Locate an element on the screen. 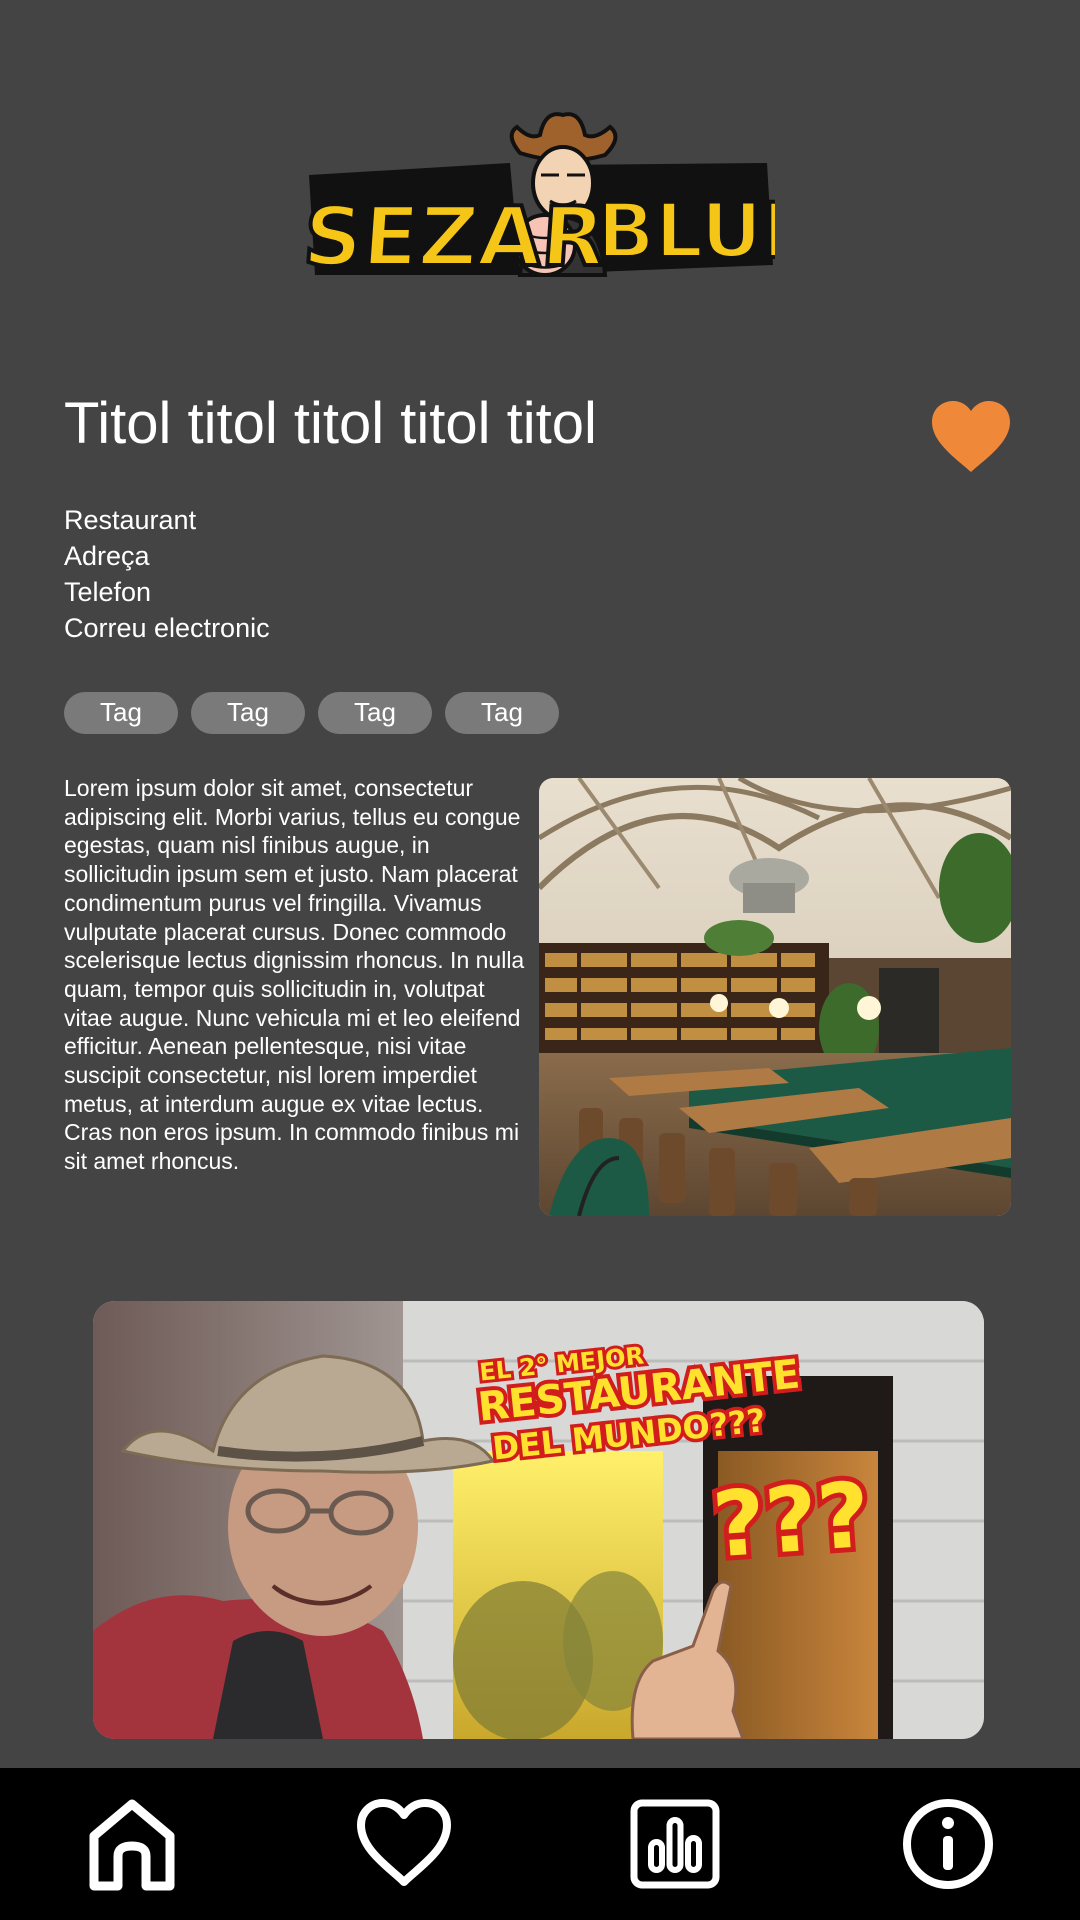 This screenshot has width=1080, height=1920. nav-favorites-button is located at coordinates (404, 1844).